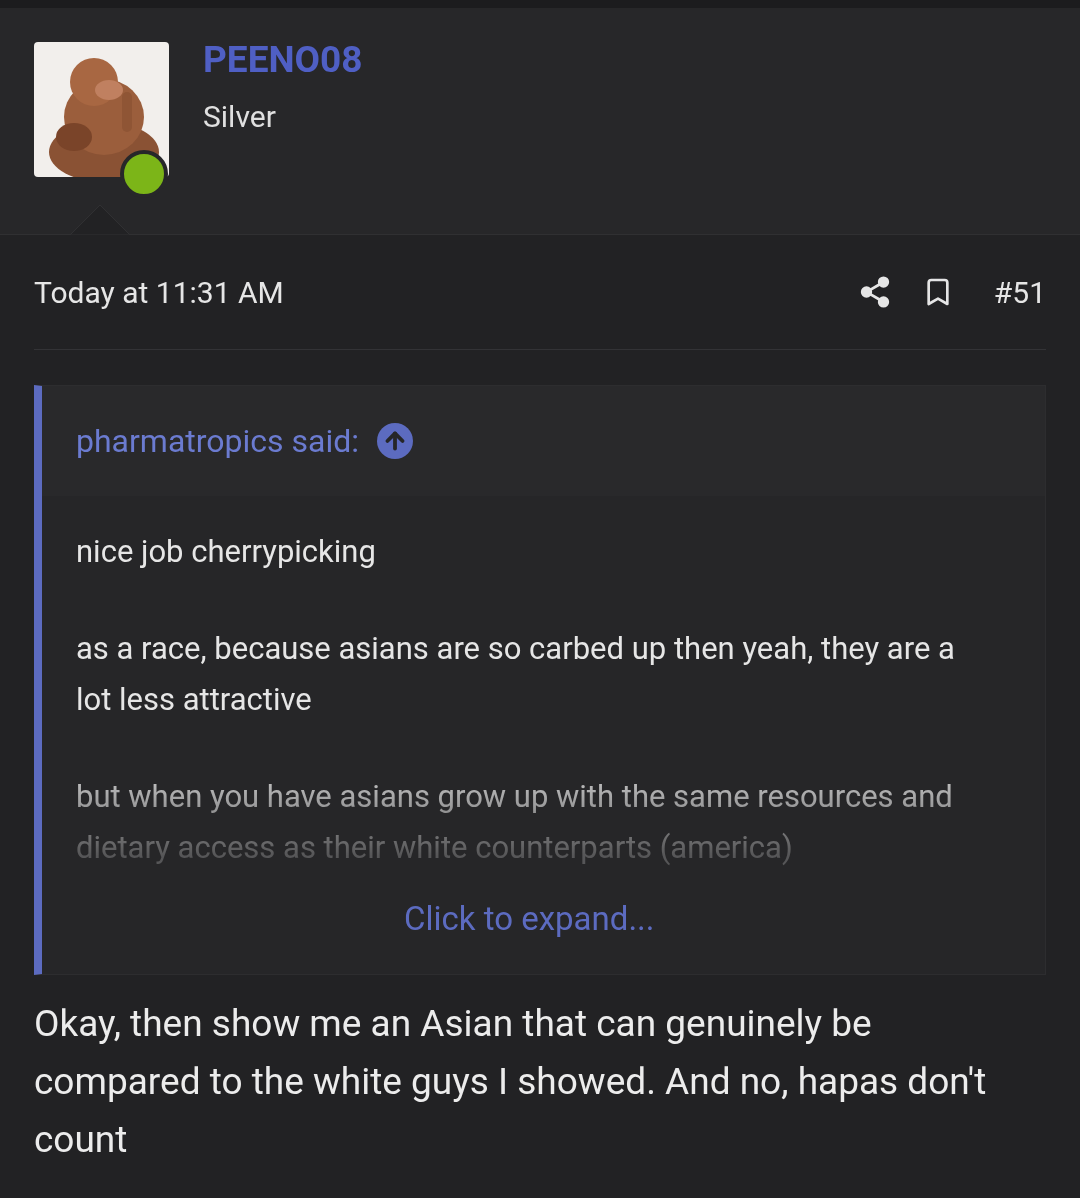  I want to click on post-time: Today at 11:31 AM, so click(446, 292).